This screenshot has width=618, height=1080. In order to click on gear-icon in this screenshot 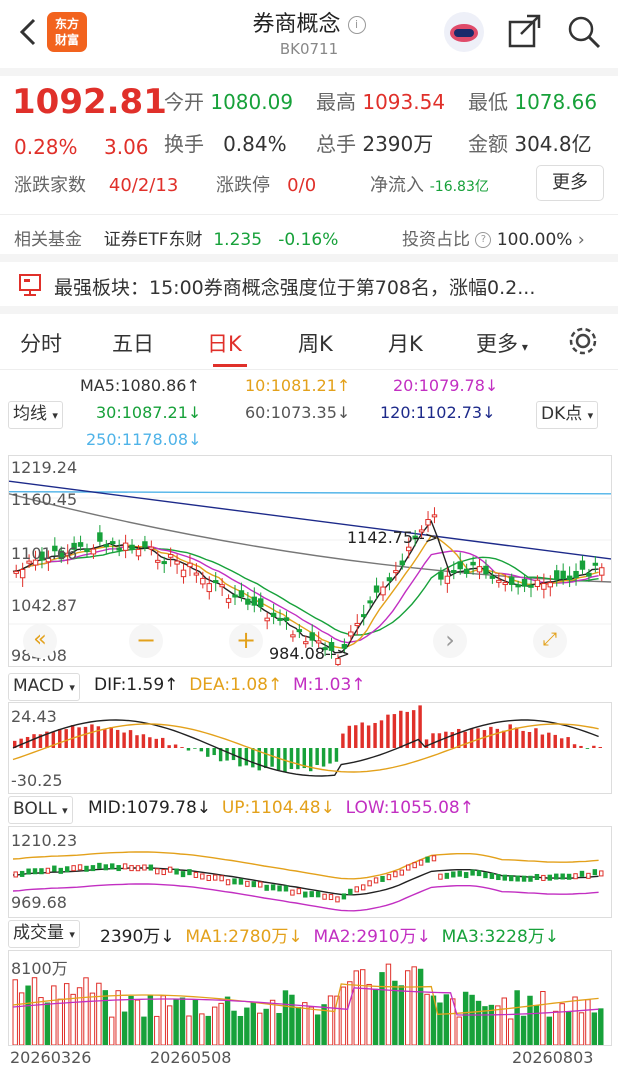, I will do `click(583, 341)`.